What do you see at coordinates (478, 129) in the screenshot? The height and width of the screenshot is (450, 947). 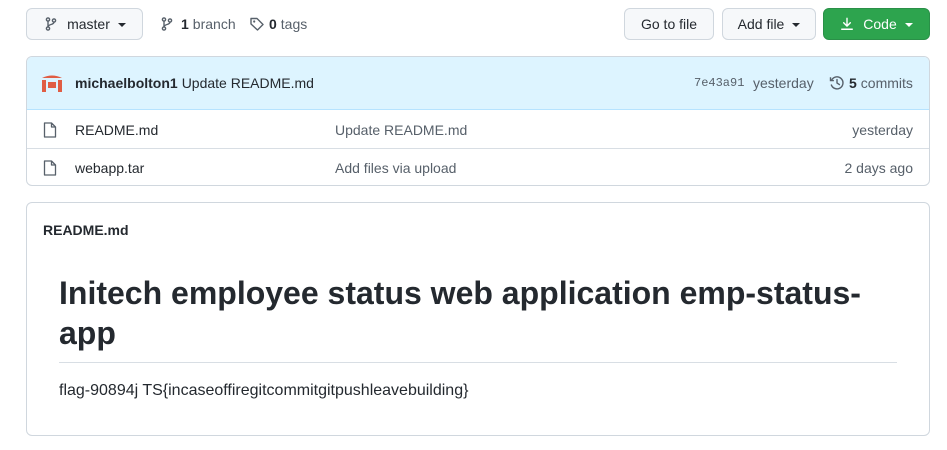 I see `file-row: README.md Update README.md yesterday` at bounding box center [478, 129].